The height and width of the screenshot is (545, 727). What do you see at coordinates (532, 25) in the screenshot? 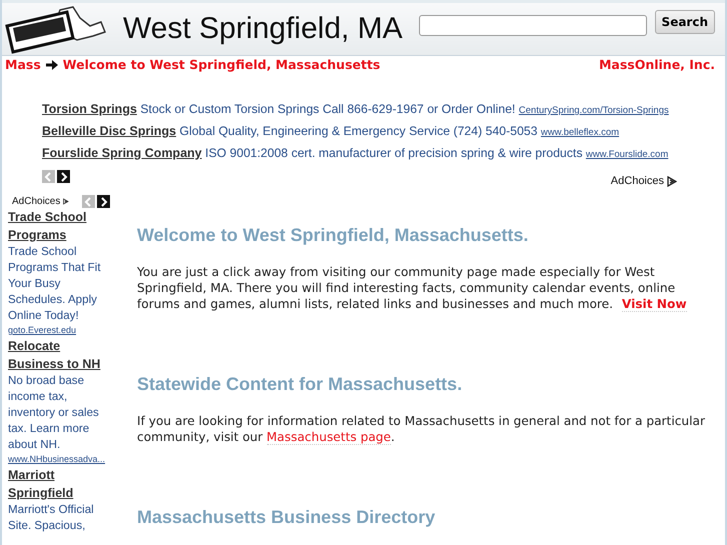
I see `search-field` at bounding box center [532, 25].